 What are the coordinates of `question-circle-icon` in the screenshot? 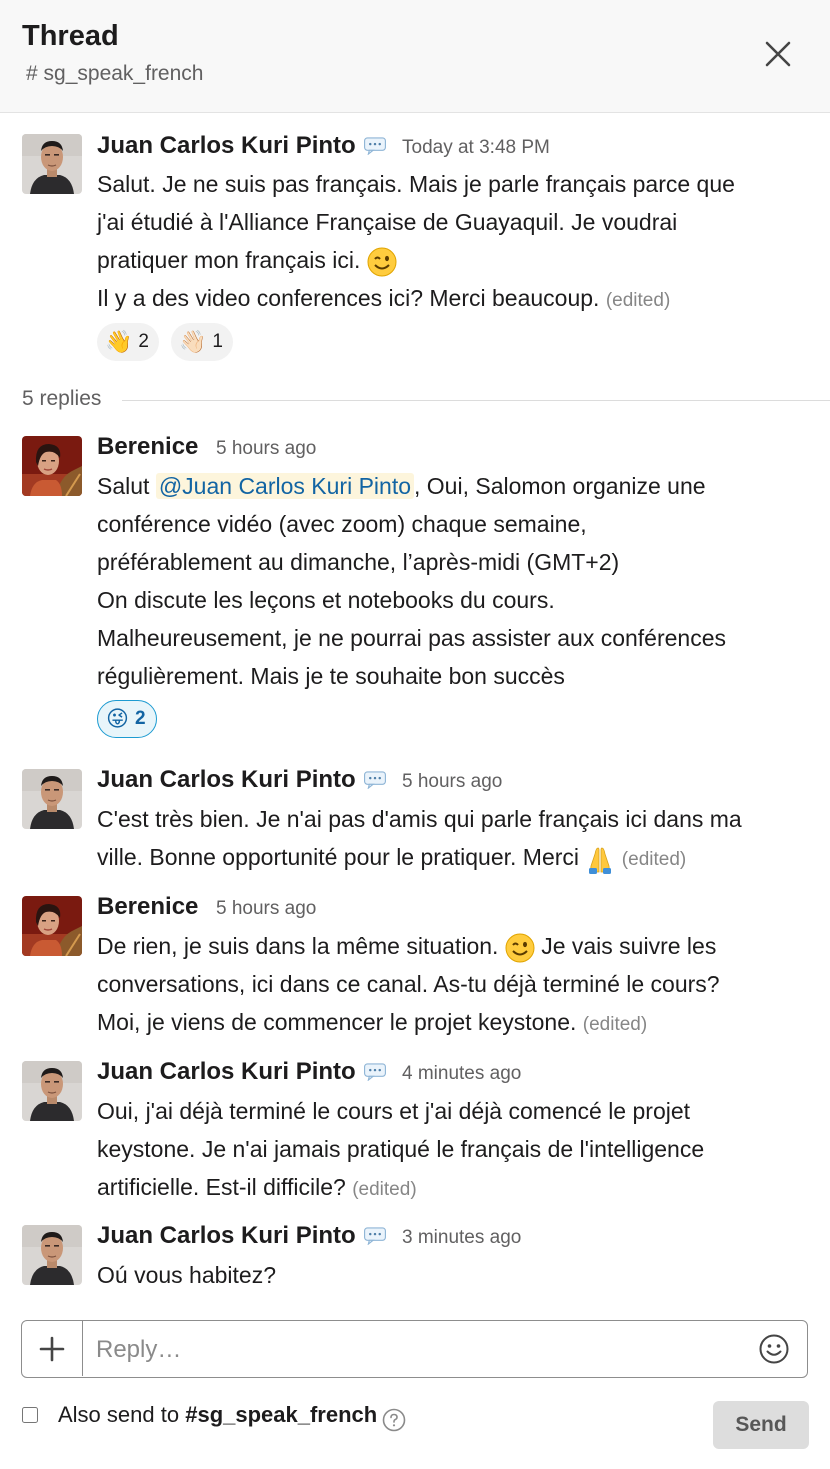 It's located at (394, 1420).